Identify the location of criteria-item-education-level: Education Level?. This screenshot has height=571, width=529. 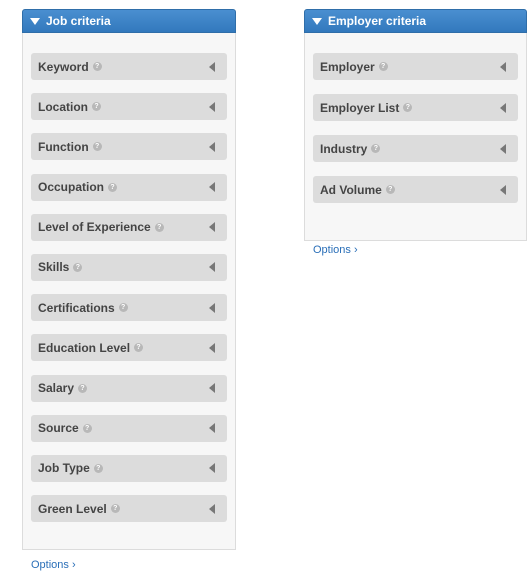
(129, 348).